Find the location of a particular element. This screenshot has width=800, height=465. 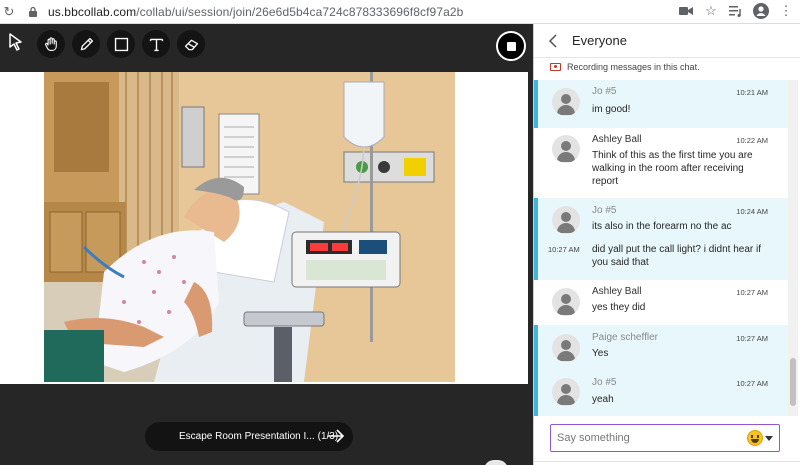

recording-icon is located at coordinates (555, 67).